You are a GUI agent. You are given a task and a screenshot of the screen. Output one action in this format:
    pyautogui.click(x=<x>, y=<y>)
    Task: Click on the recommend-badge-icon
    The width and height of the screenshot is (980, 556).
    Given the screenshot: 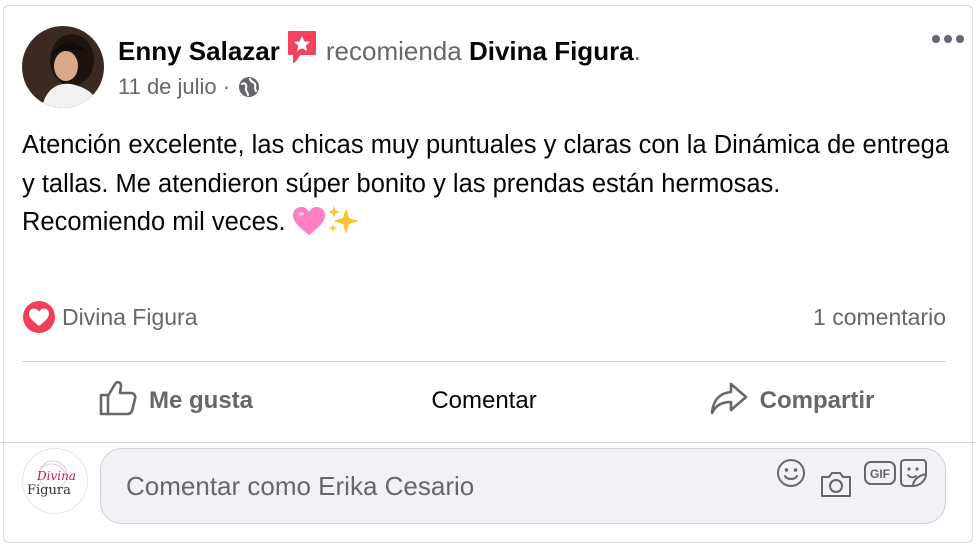 What is the action you would take?
    pyautogui.click(x=302, y=50)
    